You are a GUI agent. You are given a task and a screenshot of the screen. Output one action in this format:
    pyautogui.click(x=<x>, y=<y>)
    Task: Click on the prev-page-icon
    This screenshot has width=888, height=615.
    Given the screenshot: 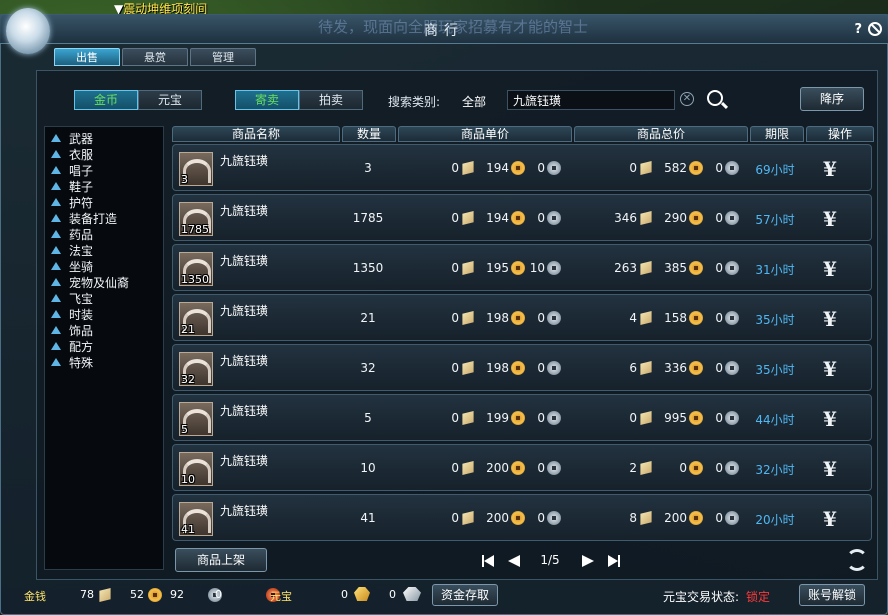 What is the action you would take?
    pyautogui.click(x=514, y=561)
    